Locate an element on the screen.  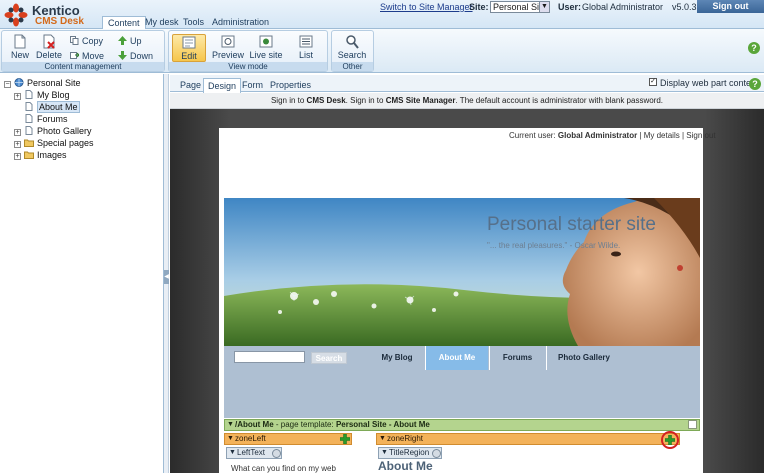
web-part-left-label: LeftText is located at coordinates (251, 452).